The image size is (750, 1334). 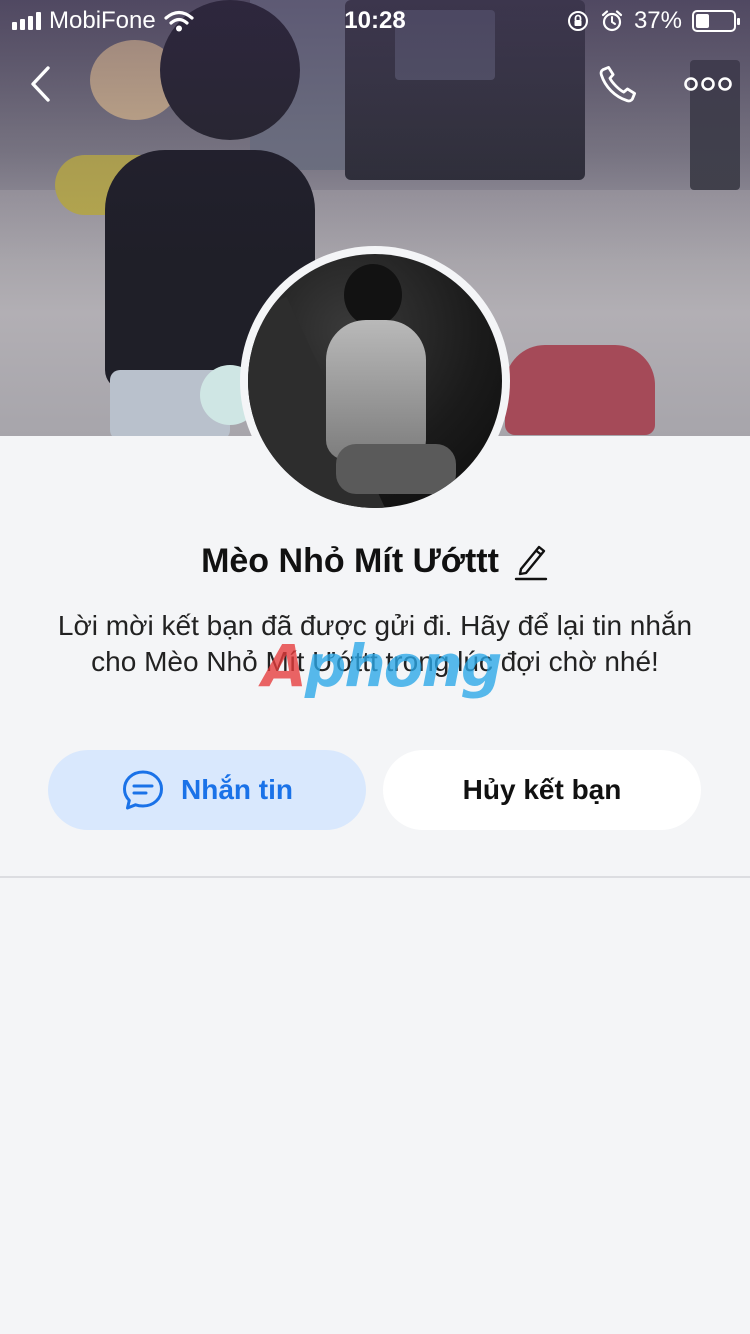 I want to click on more-dots-icon, so click(x=708, y=84).